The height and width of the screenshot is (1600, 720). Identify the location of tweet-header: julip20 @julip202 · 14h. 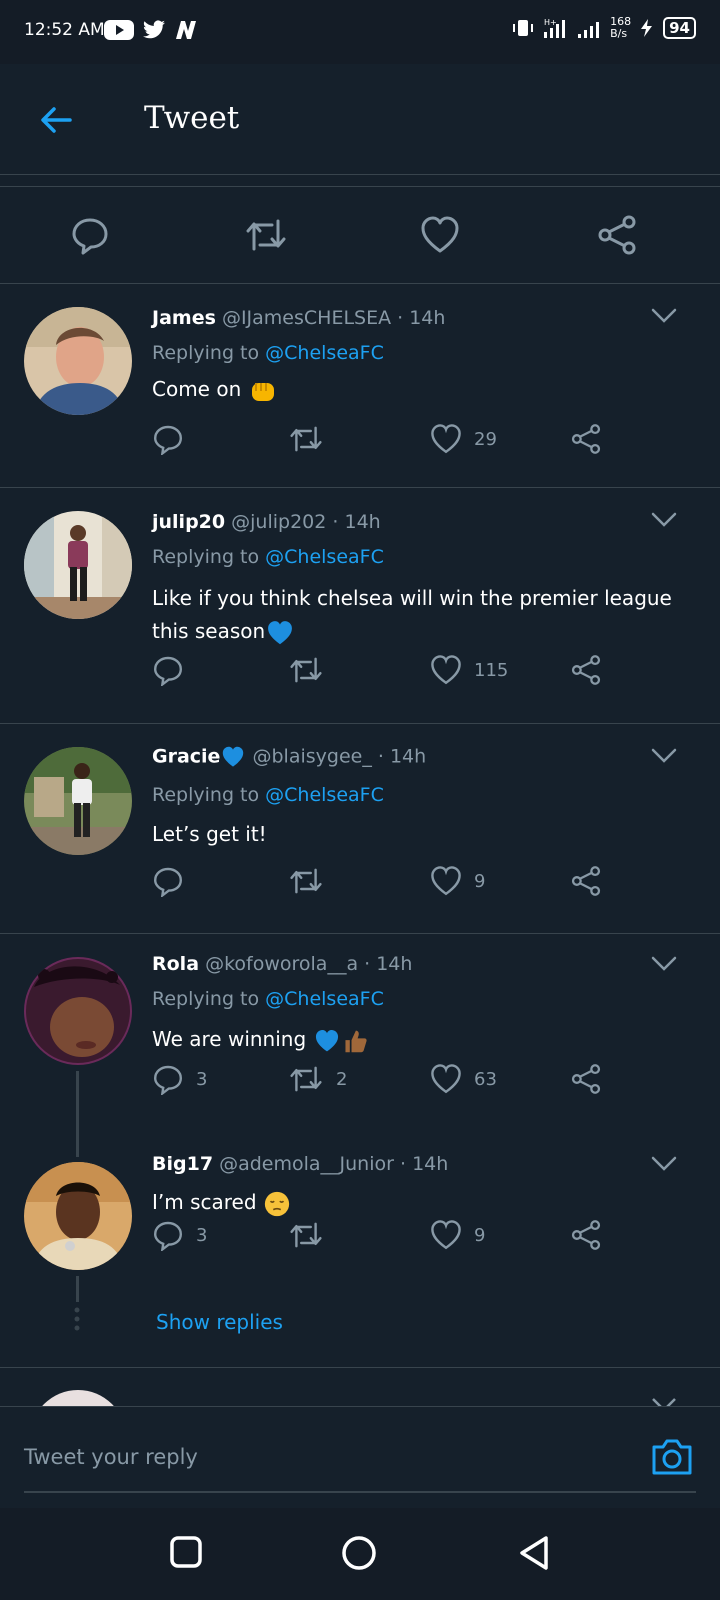
(266, 522).